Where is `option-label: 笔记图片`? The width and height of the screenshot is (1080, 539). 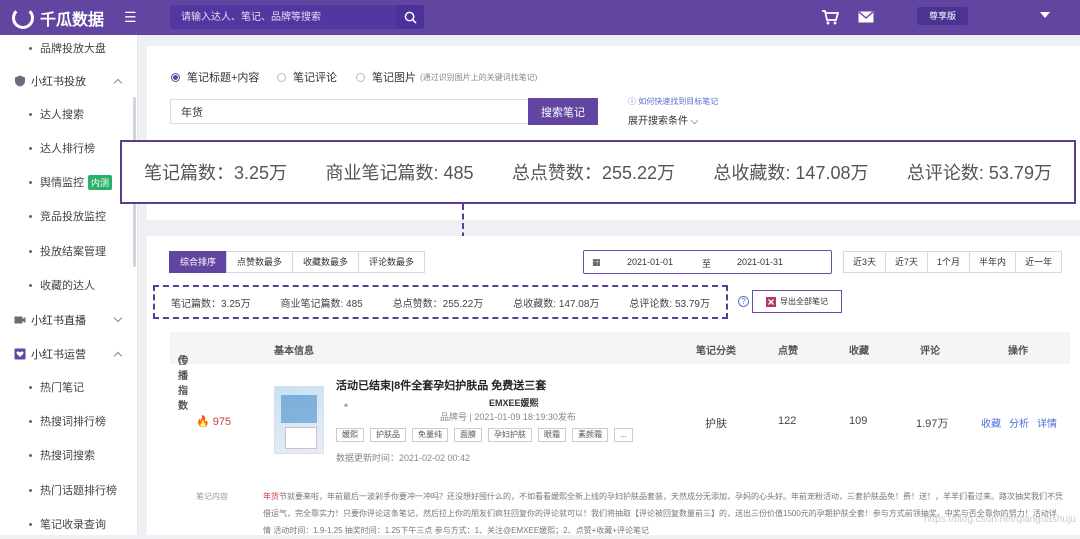 option-label: 笔记图片 is located at coordinates (394, 78).